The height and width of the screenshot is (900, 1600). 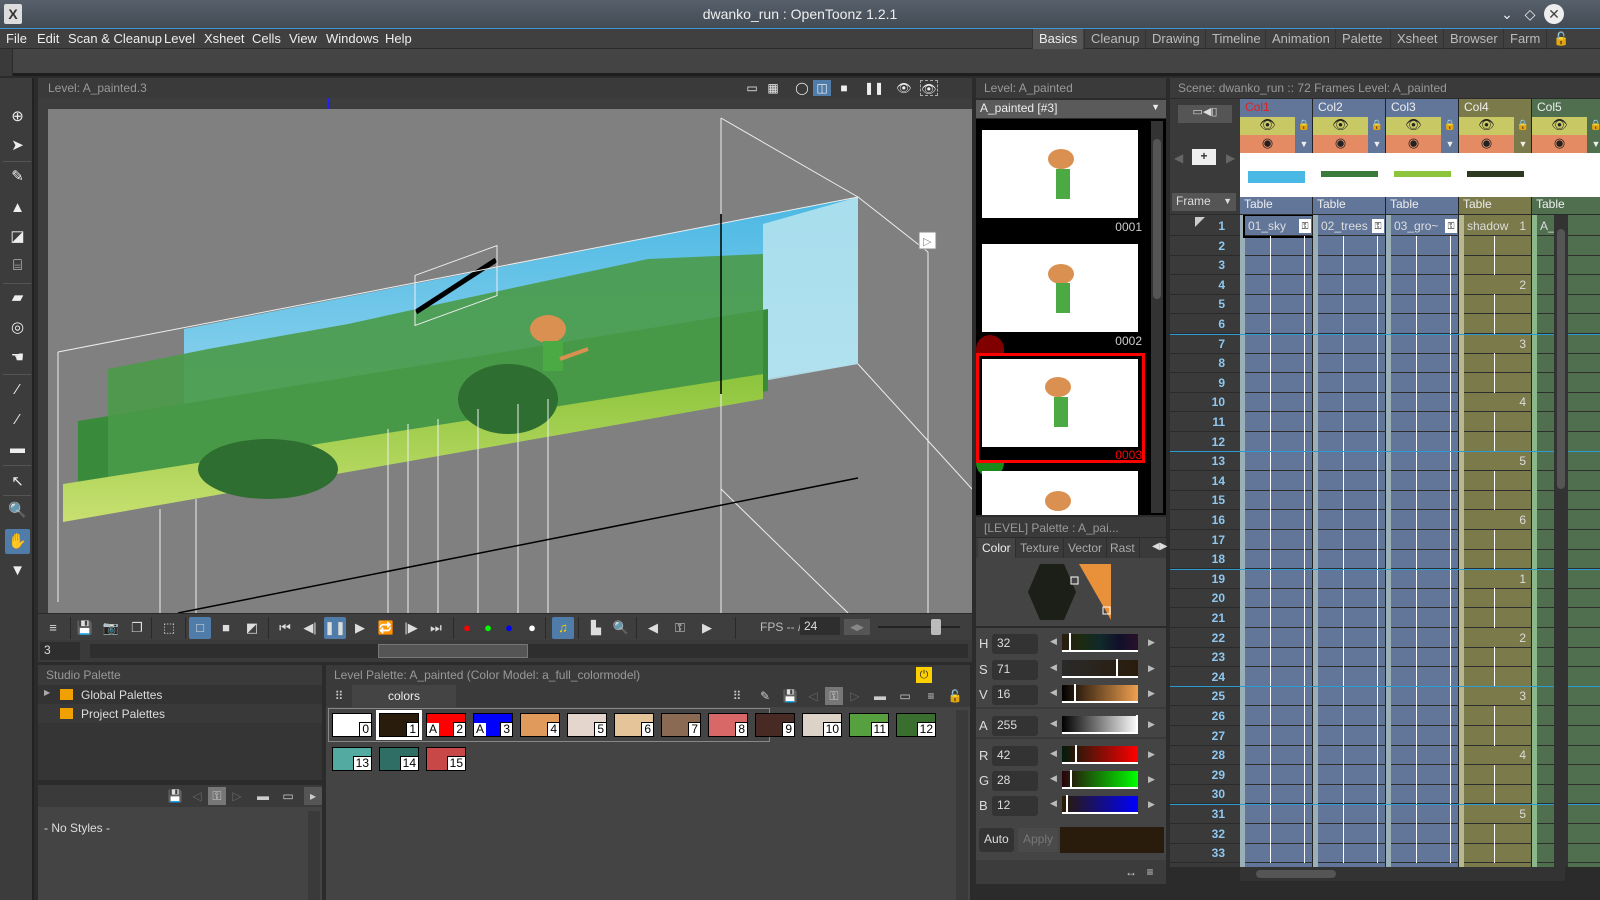 What do you see at coordinates (399, 759) in the screenshot?
I see `style-chip-14: 14` at bounding box center [399, 759].